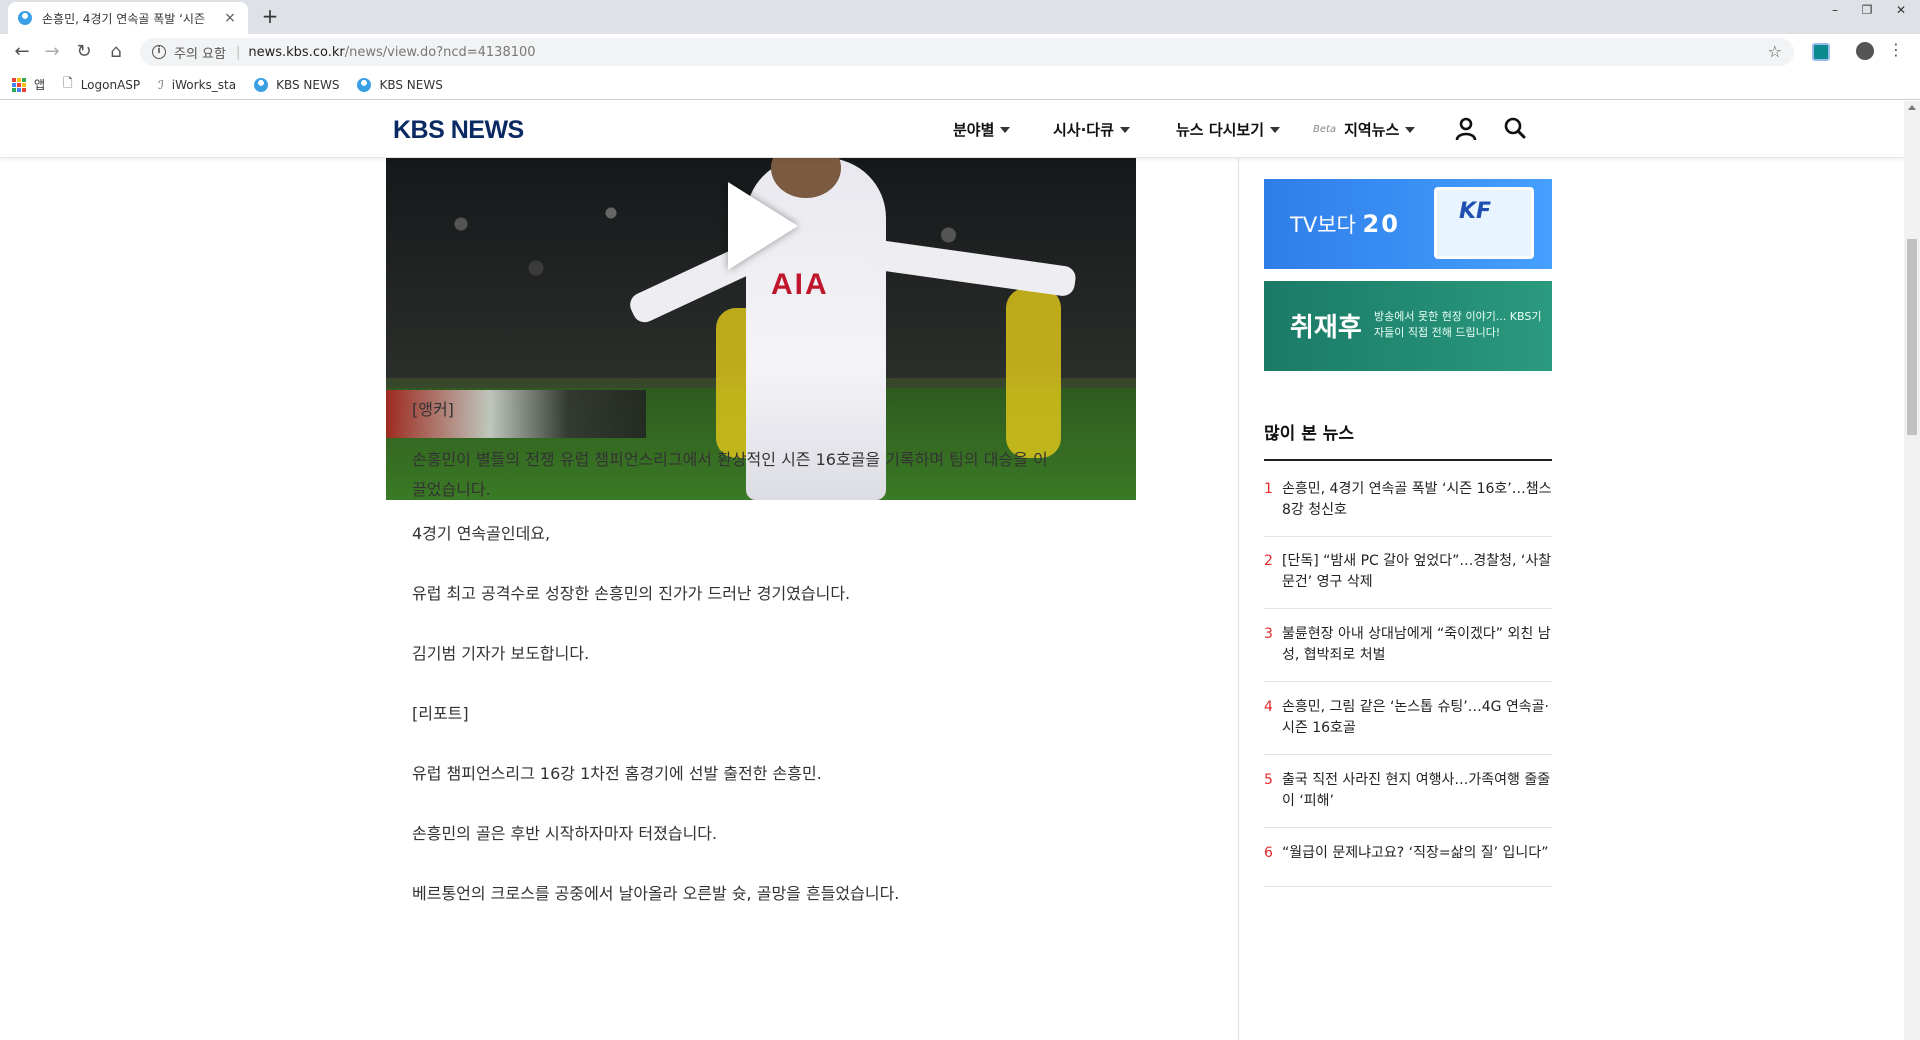  I want to click on popular-news-item: 5 출국 직전 사라진 현지 여행사…가족여행 줄줄이 ‘피해’, so click(1408, 797).